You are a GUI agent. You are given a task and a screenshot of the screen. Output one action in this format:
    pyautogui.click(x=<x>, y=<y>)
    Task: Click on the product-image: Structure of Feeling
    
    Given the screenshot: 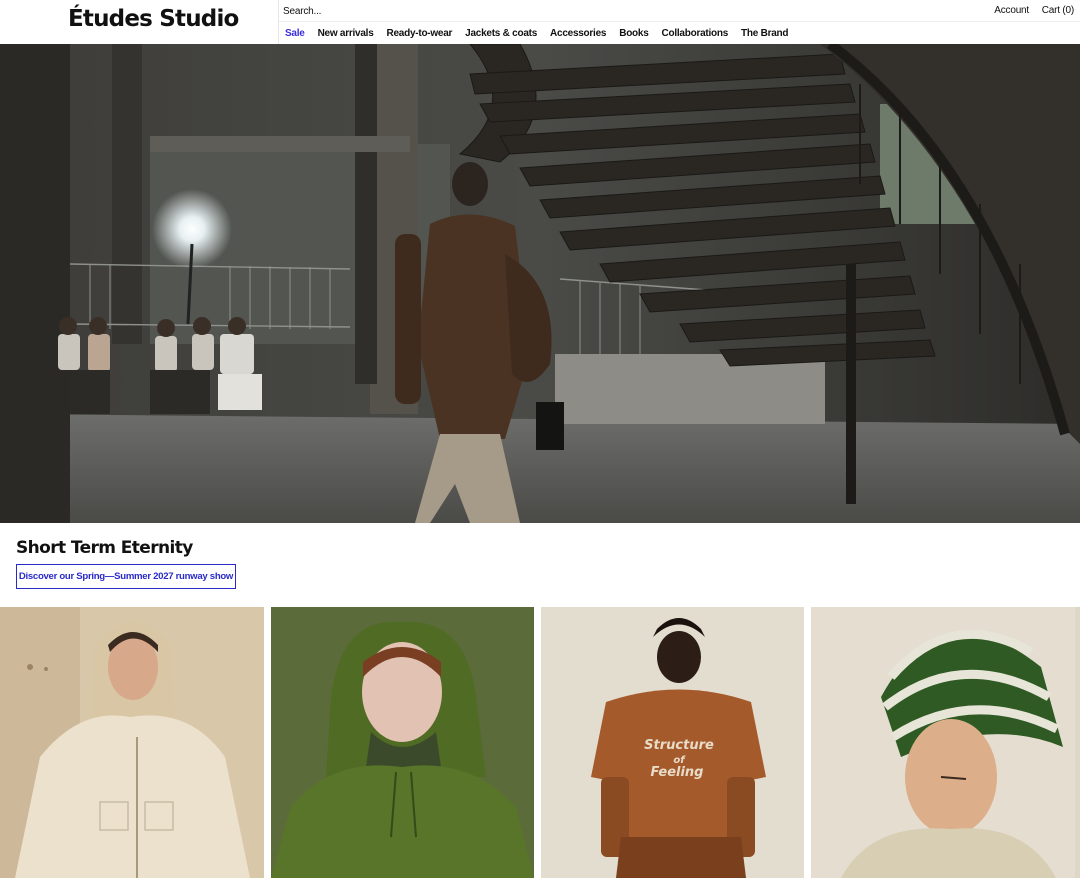 What is the action you would take?
    pyautogui.click(x=672, y=742)
    